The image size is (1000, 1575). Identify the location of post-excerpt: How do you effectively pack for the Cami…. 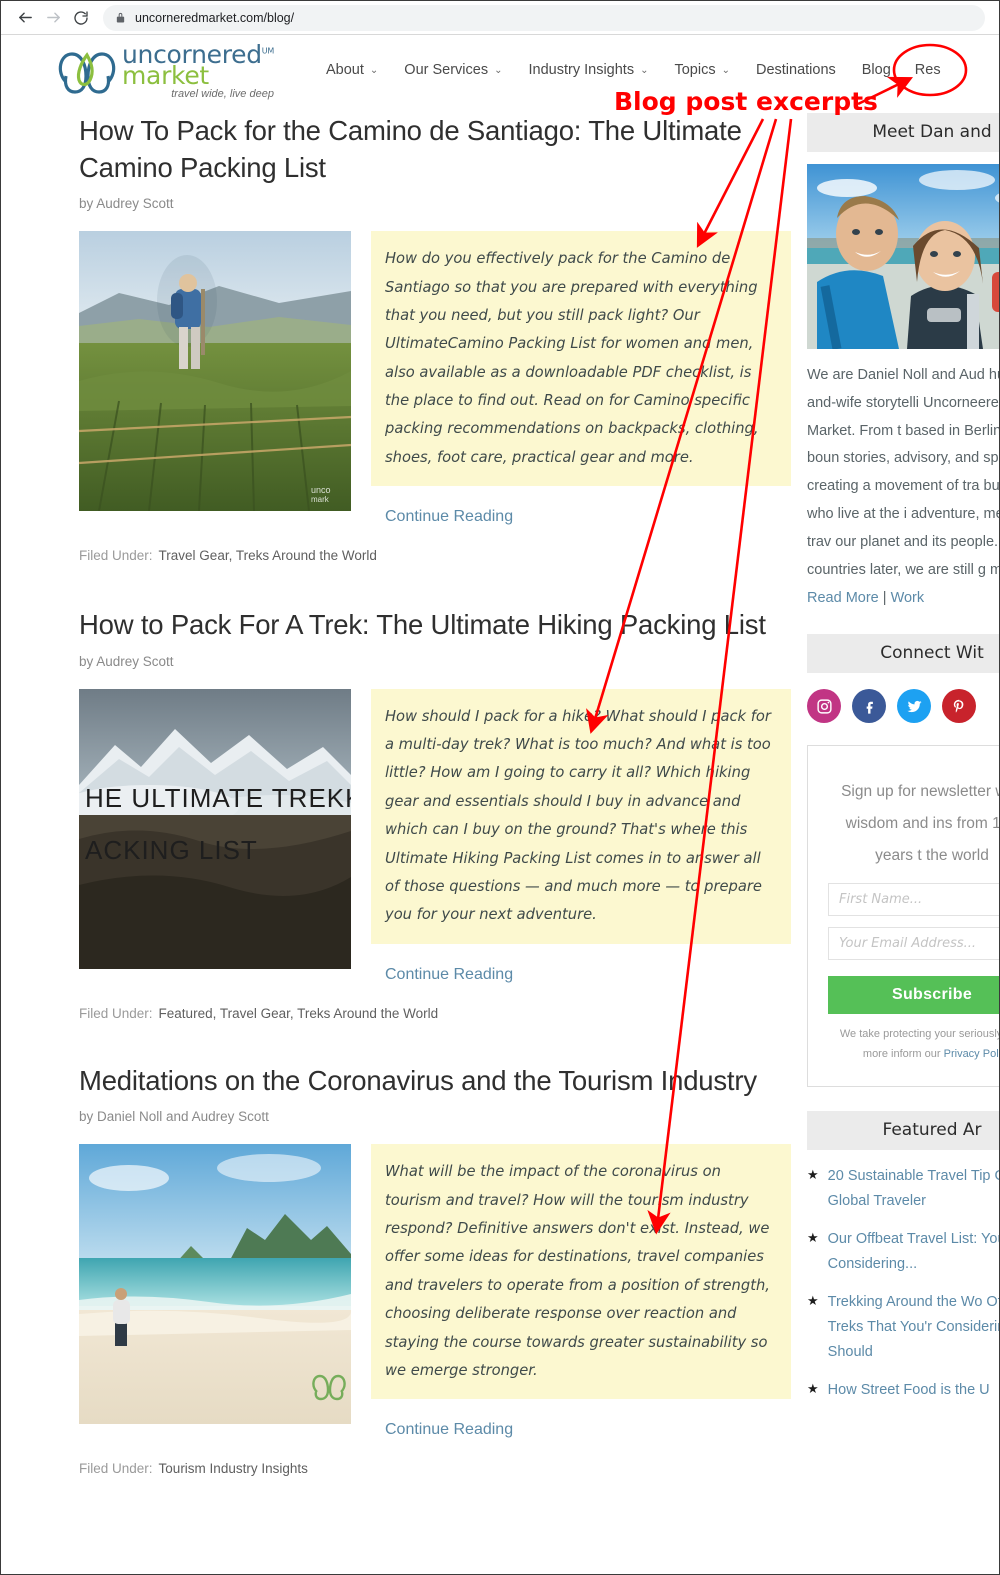
(581, 359).